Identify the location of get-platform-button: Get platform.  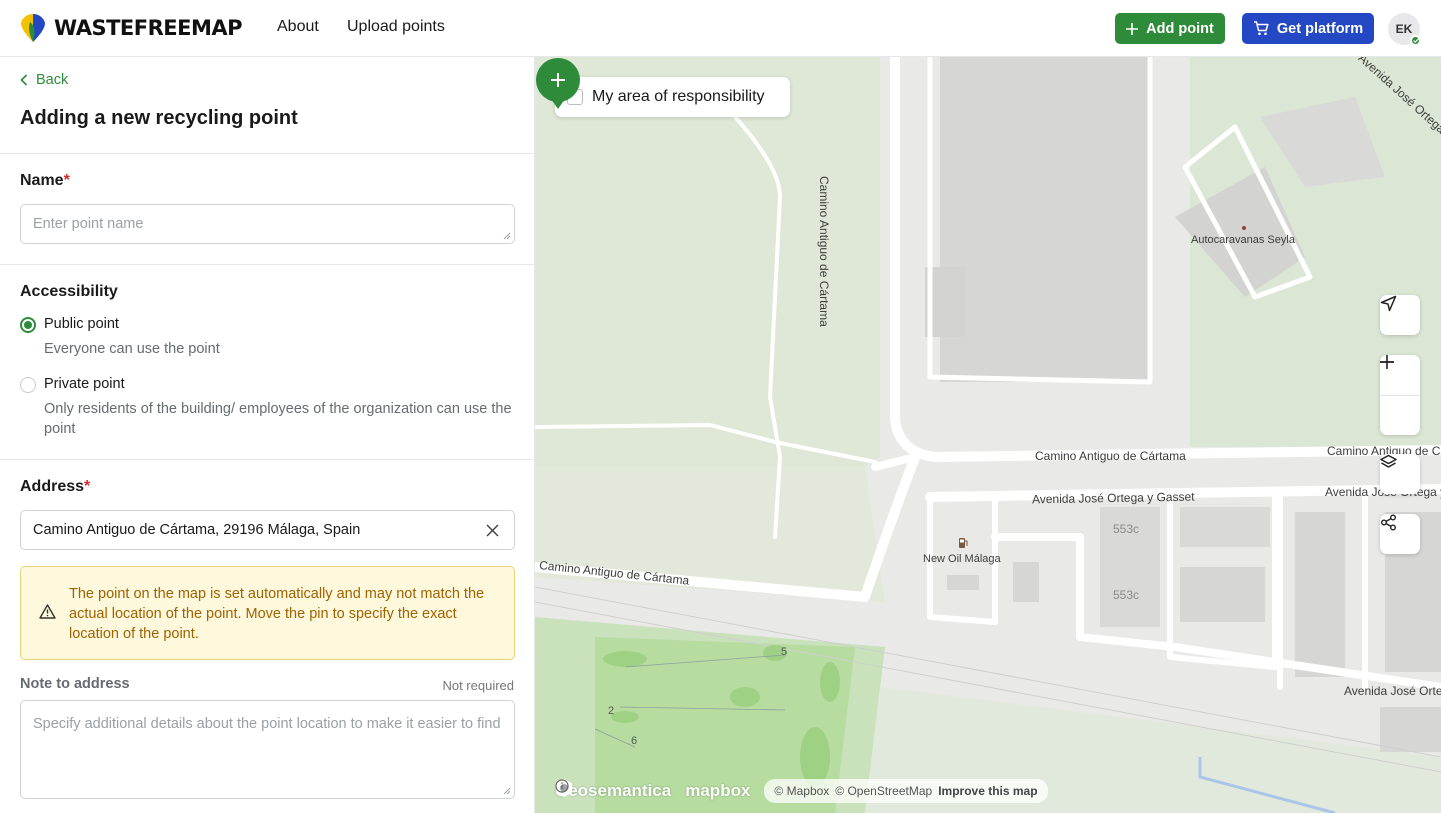
(1308, 28).